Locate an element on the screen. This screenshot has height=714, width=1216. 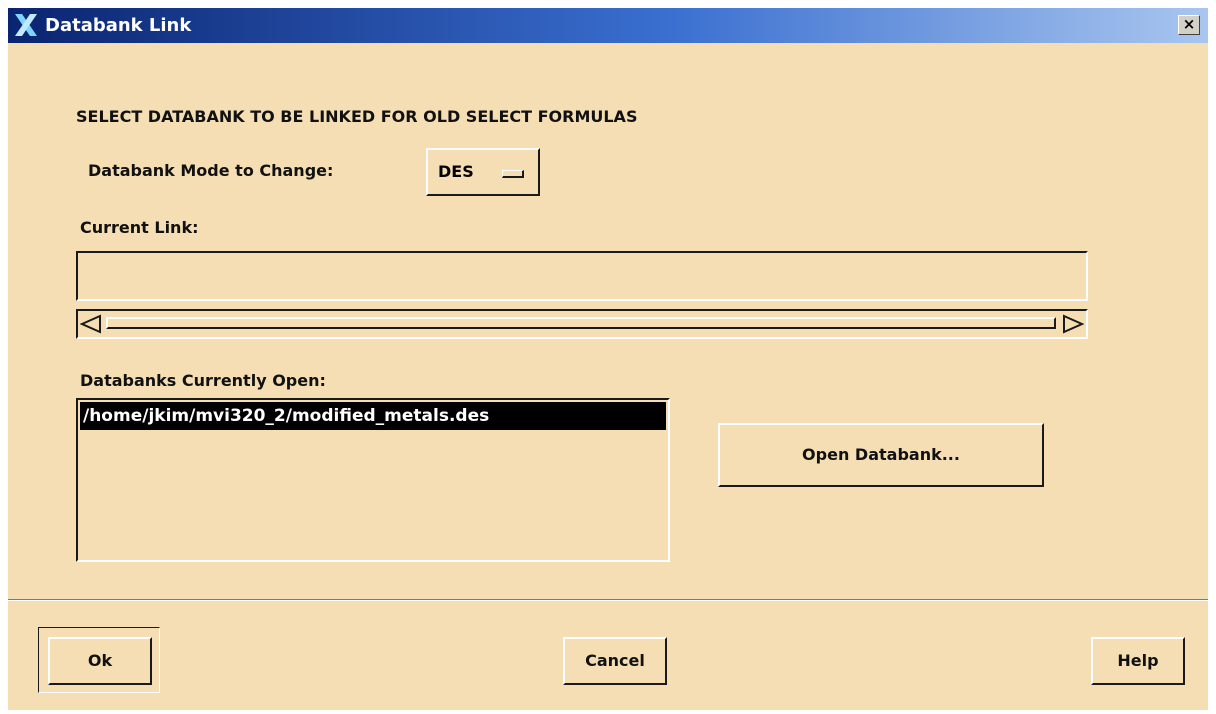
databanks-list: /home/jkim/mvi320_2/modified_metals.des is located at coordinates (373, 480).